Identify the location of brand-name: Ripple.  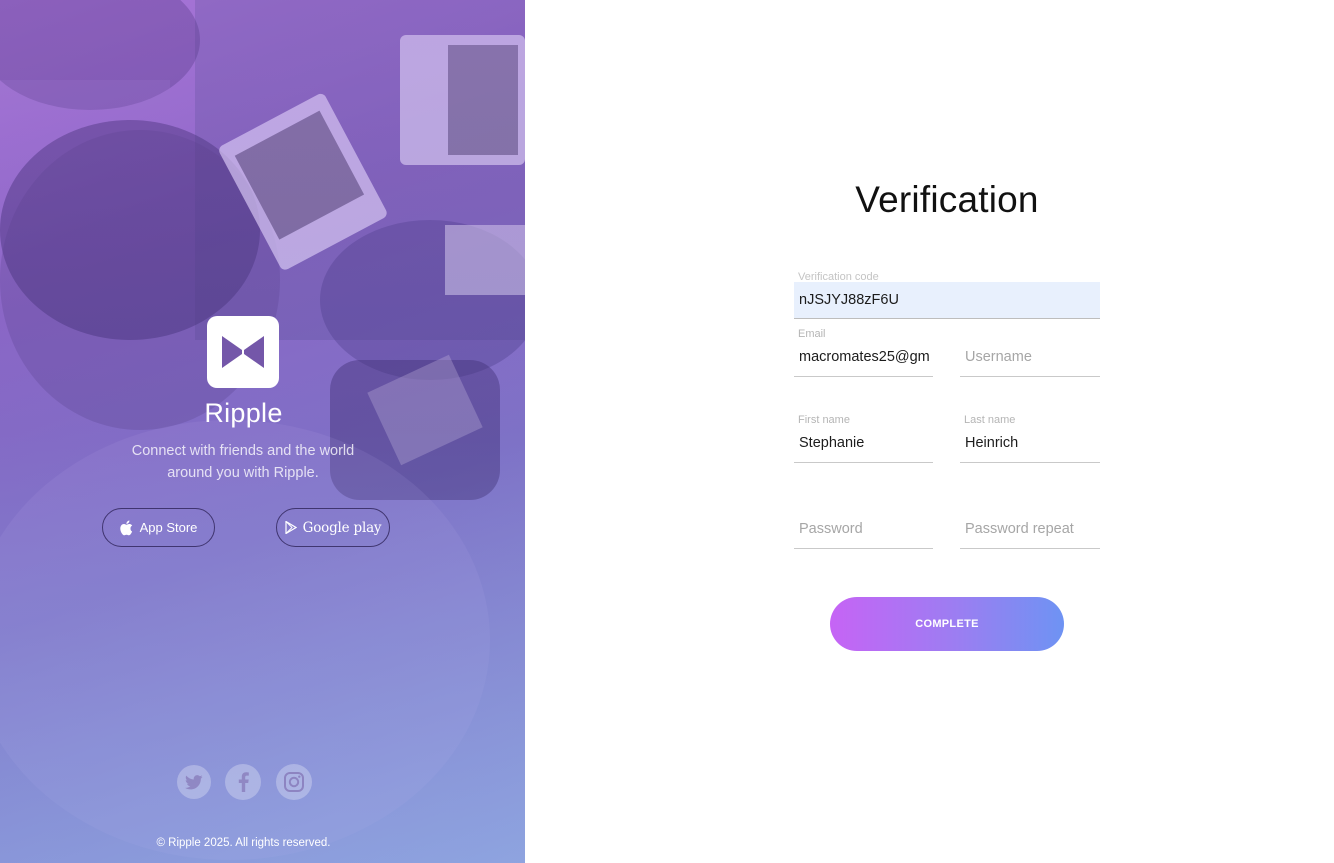
(243, 413).